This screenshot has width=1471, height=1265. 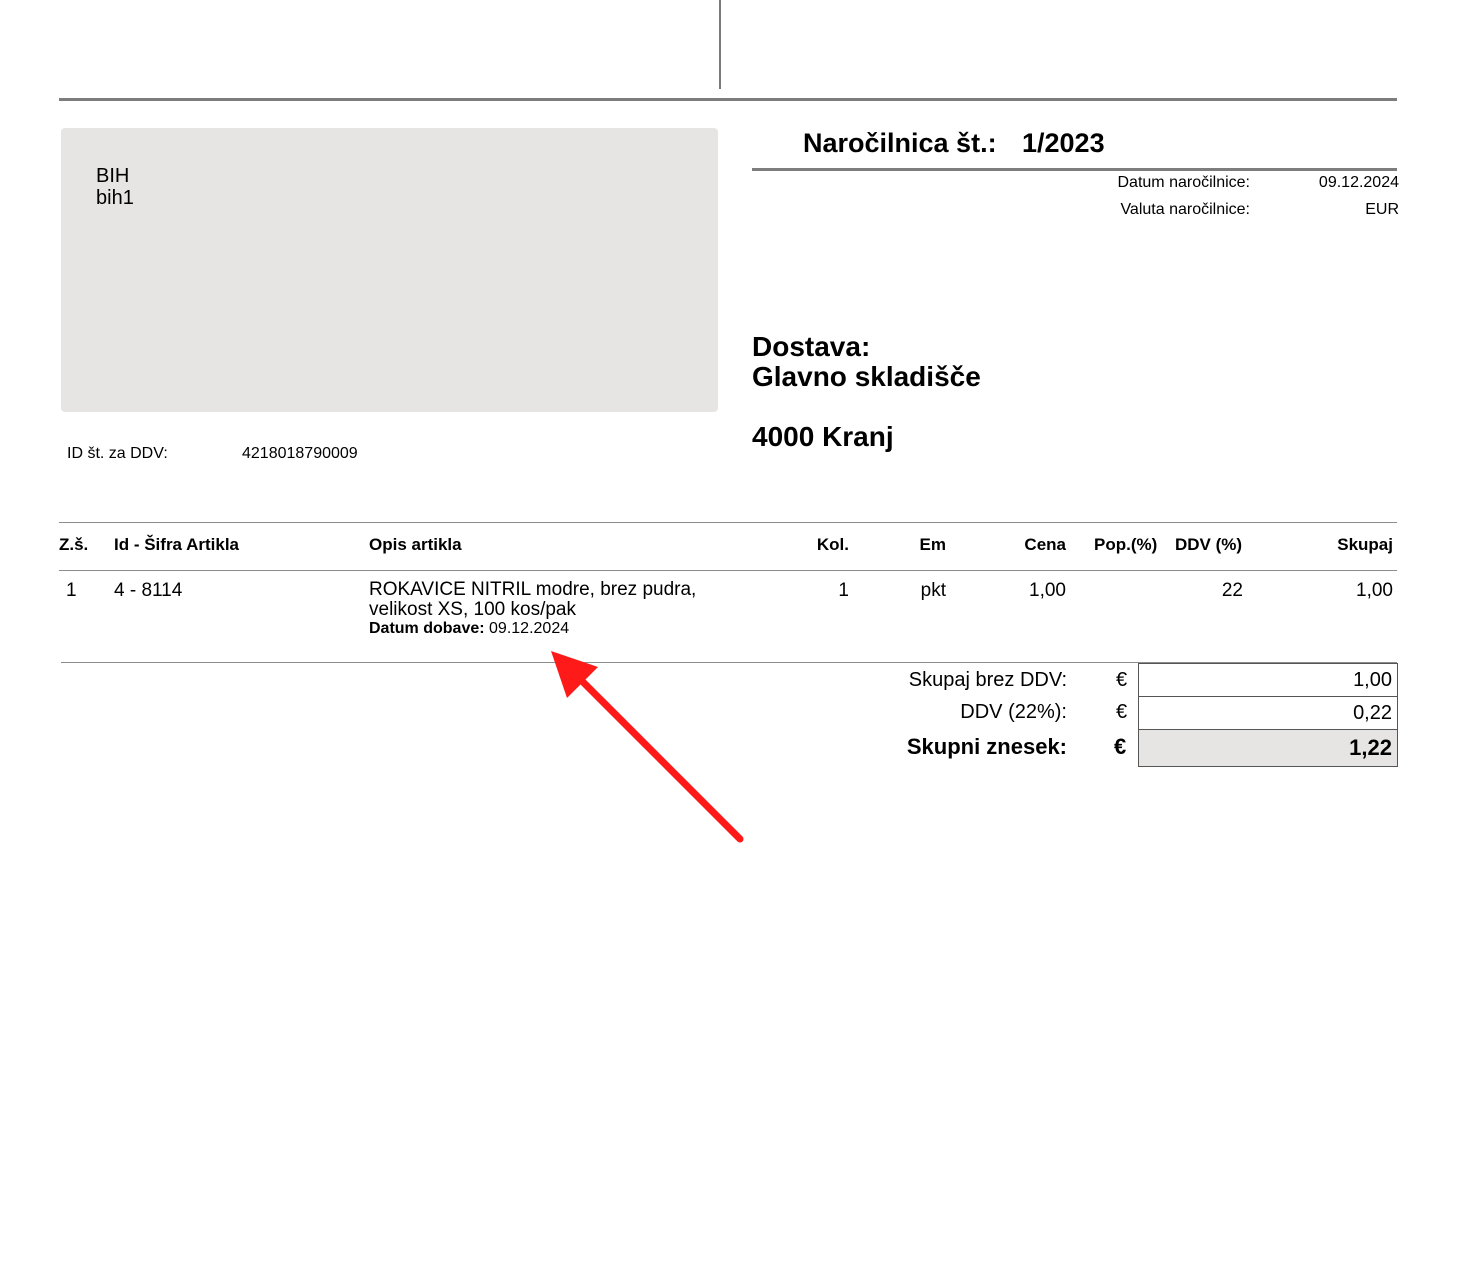 What do you see at coordinates (659, 758) in the screenshot?
I see `annotation-arrow-shaft` at bounding box center [659, 758].